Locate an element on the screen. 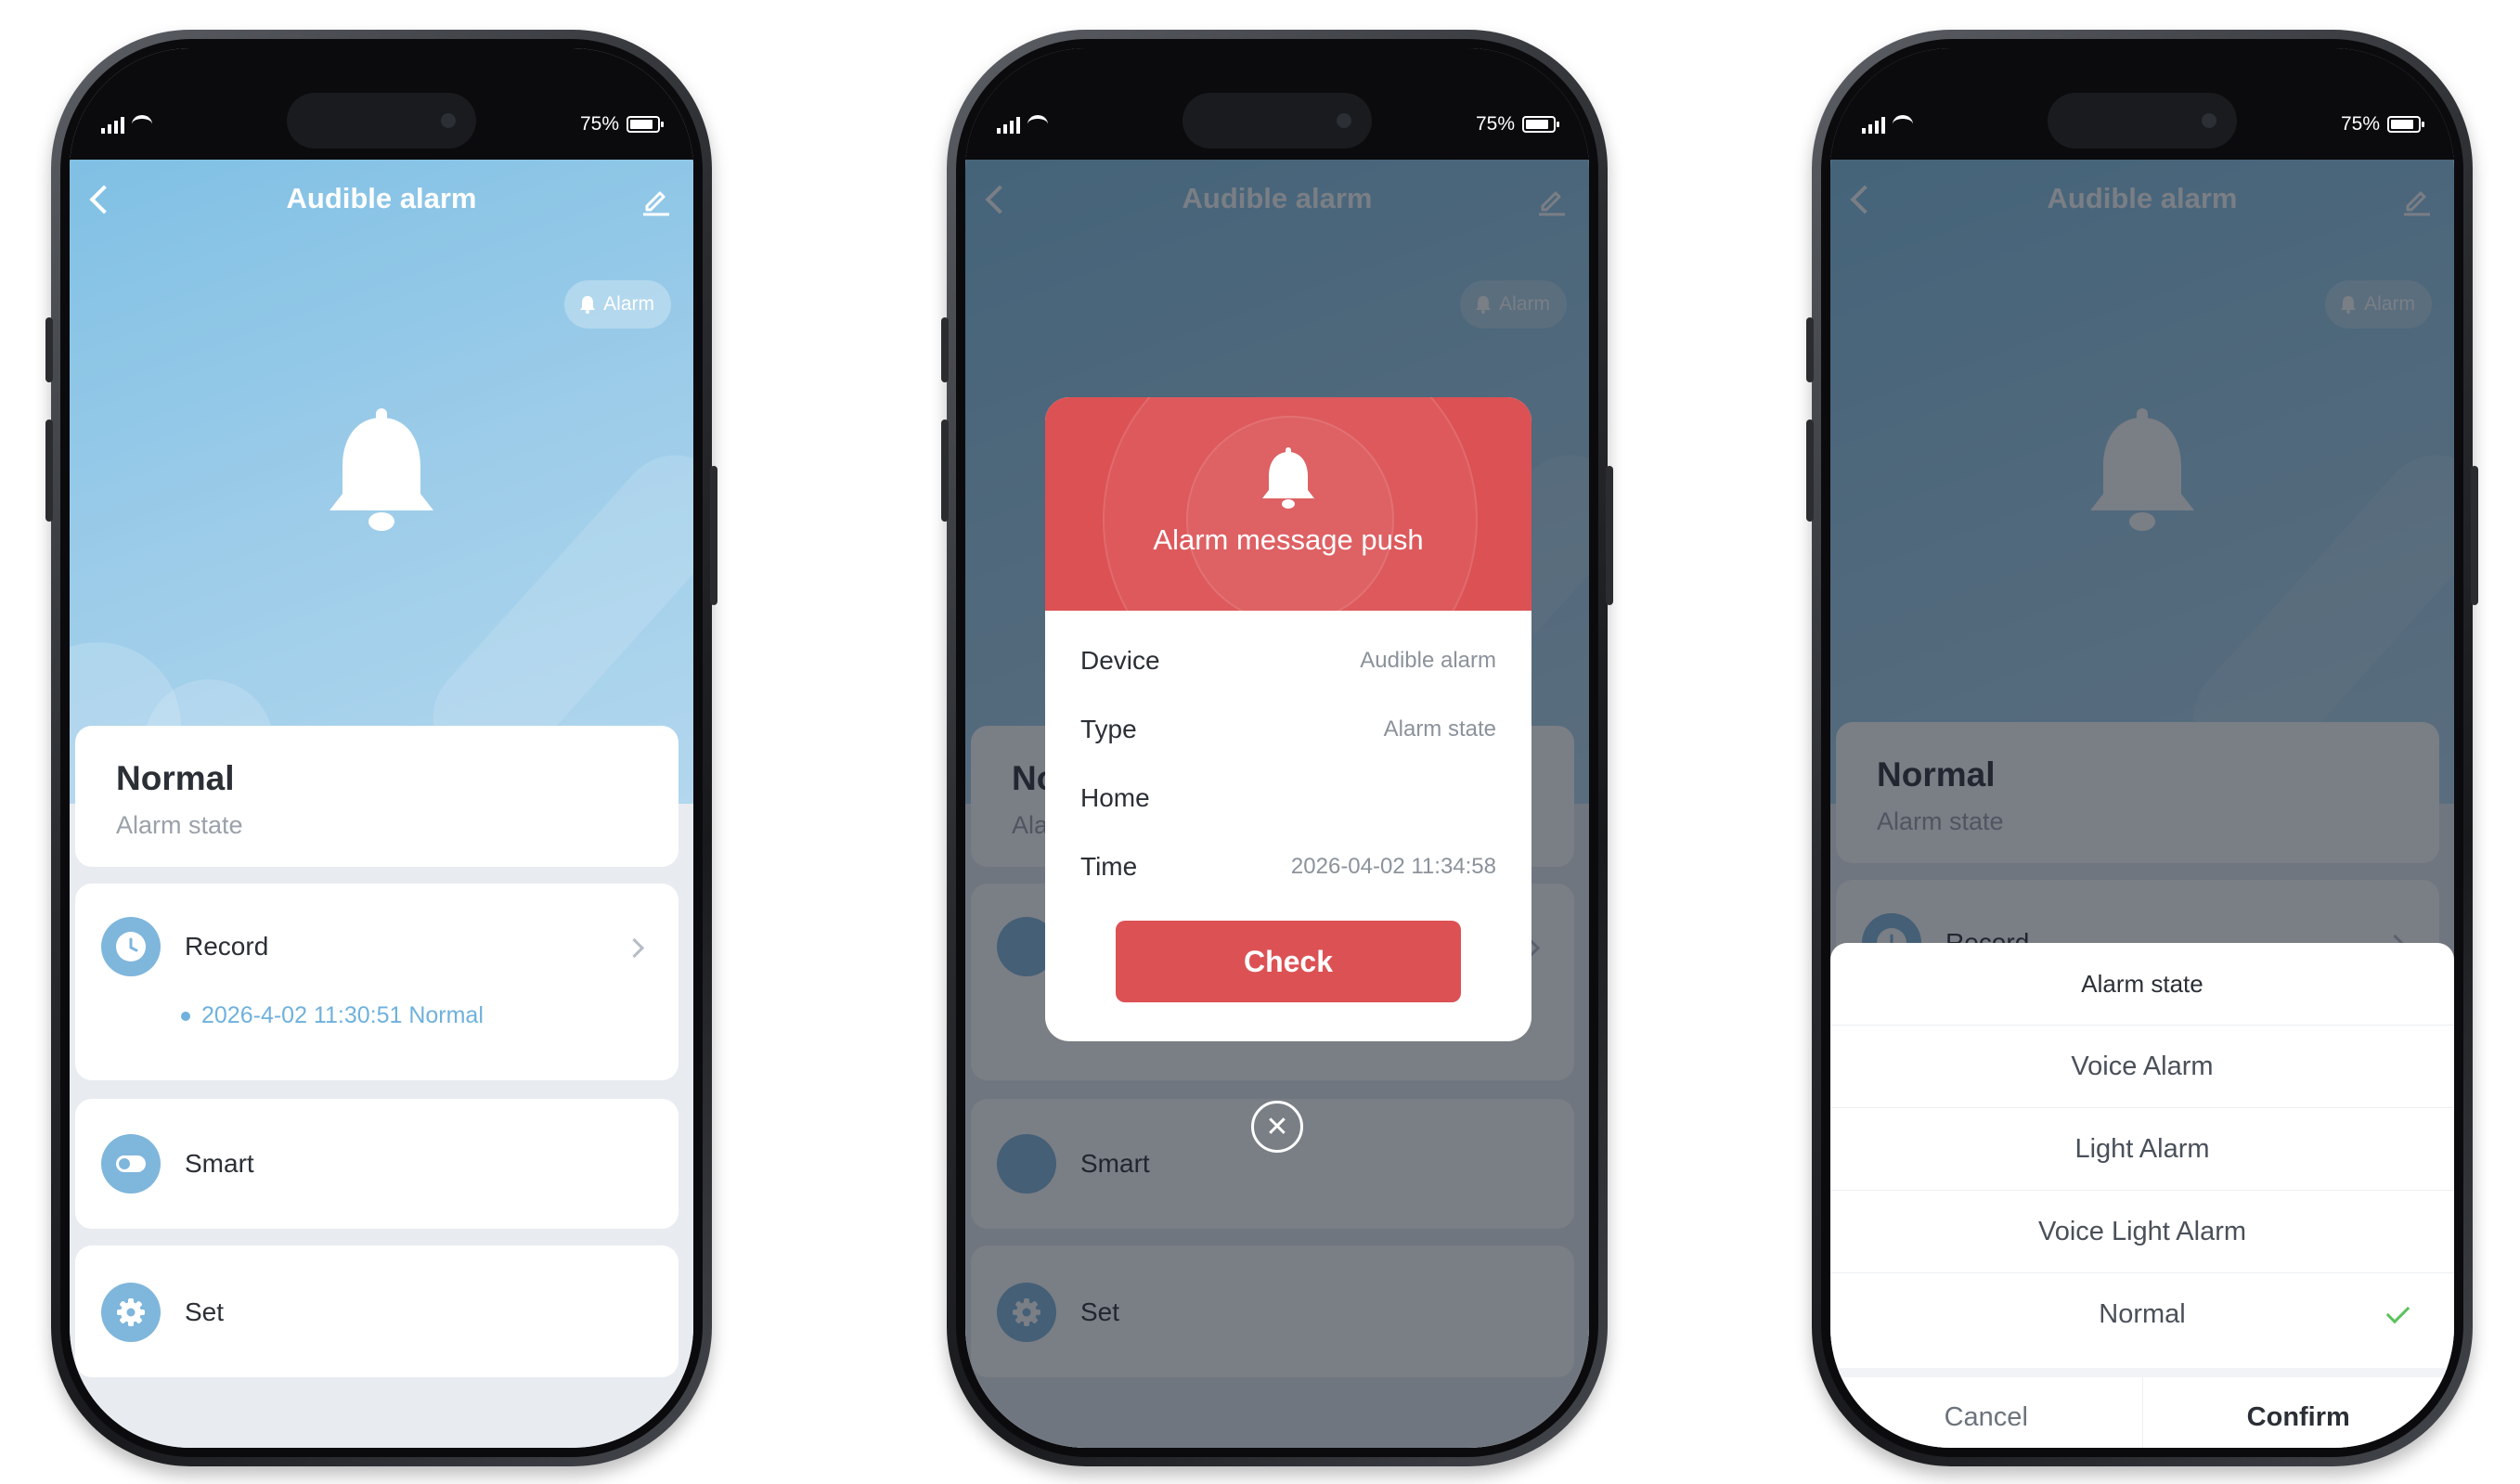 The width and height of the screenshot is (2520, 1484). alarm-button: Alarm is located at coordinates (617, 305).